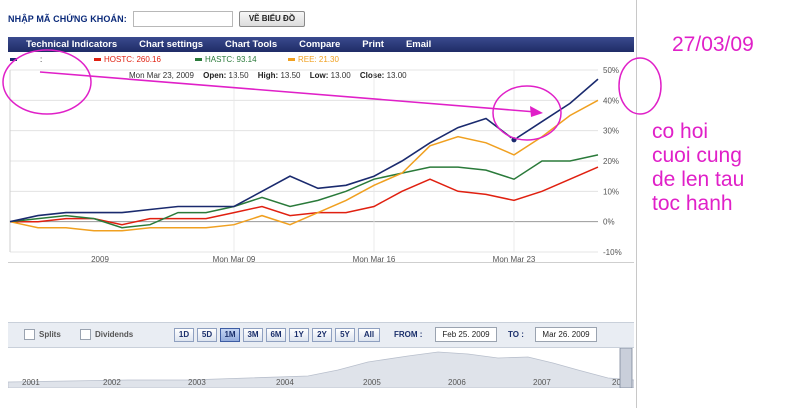  Describe the element at coordinates (47, 82) in the screenshot. I see `annotation-circle-left` at that location.